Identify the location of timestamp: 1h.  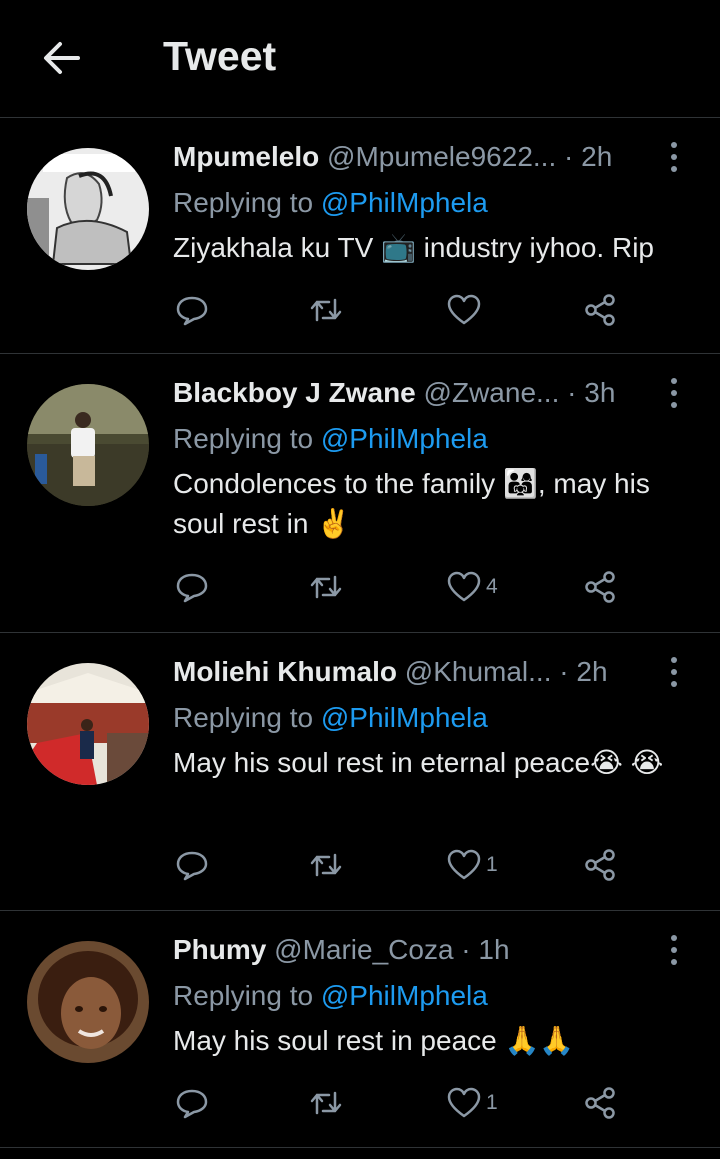
(493, 949).